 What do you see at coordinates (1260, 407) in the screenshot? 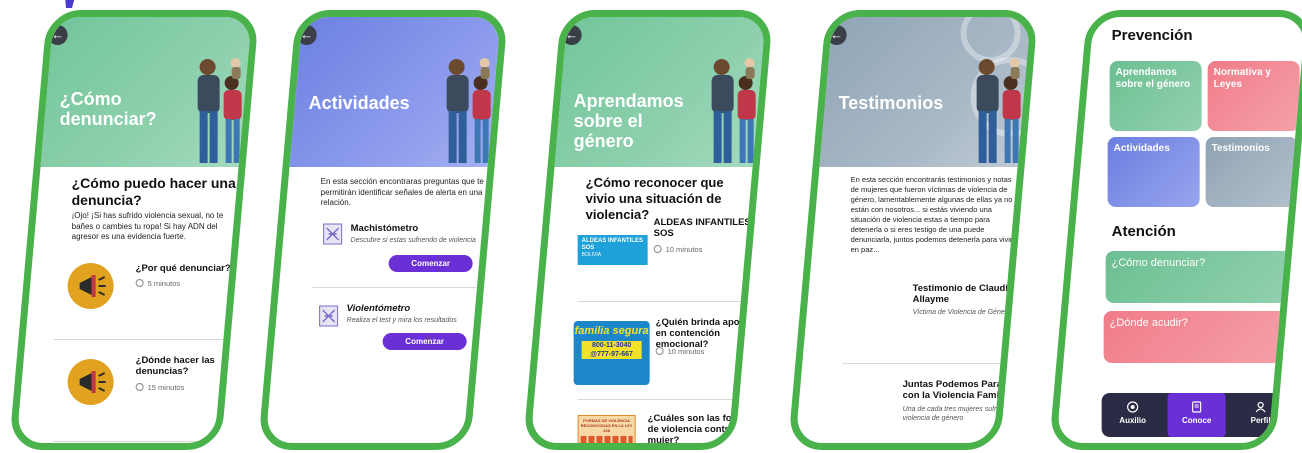
I see `user-icon` at bounding box center [1260, 407].